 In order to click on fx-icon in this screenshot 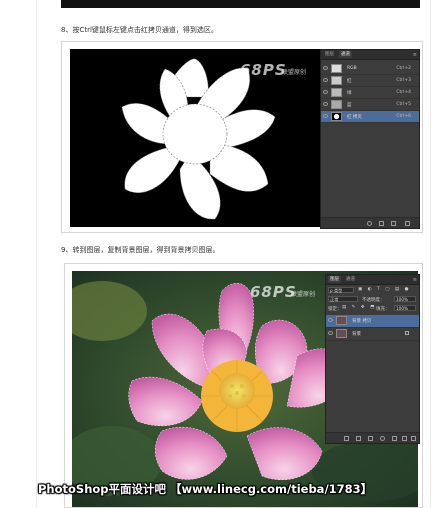, I will do `click(358, 438)`.